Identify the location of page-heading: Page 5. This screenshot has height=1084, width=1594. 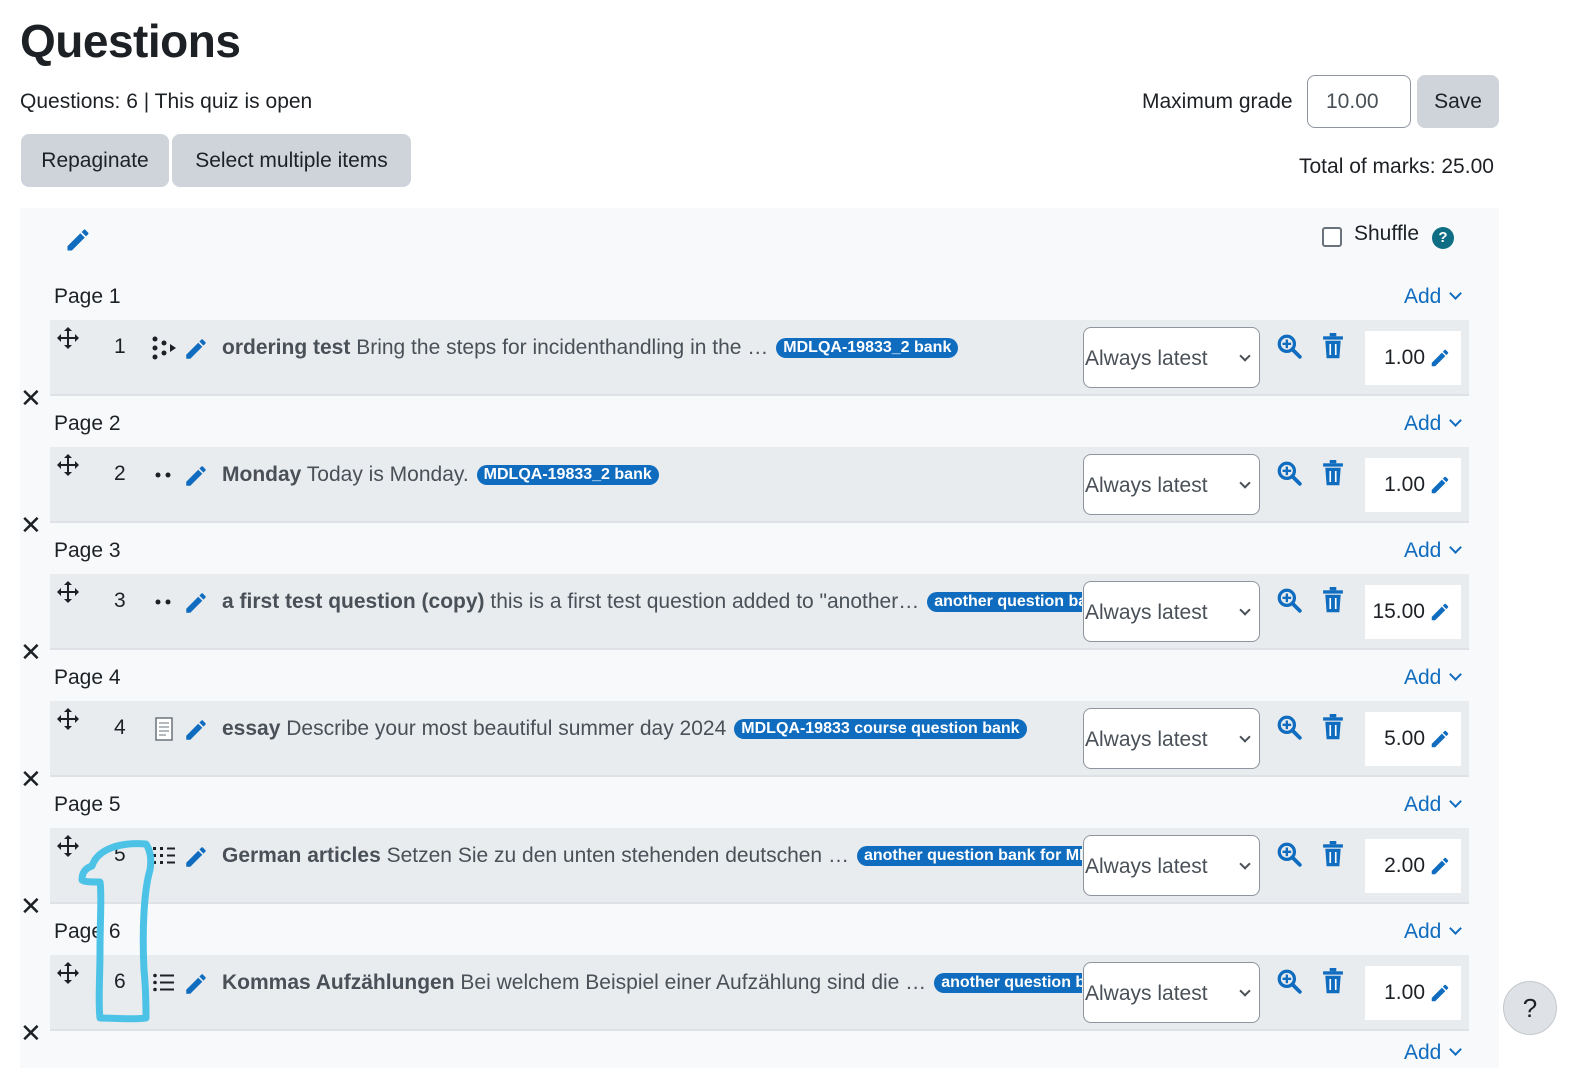
(87, 804).